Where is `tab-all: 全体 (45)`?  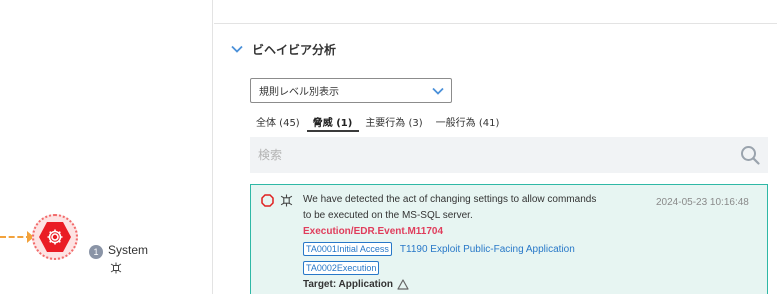
tab-all: 全体 (45) is located at coordinates (278, 121).